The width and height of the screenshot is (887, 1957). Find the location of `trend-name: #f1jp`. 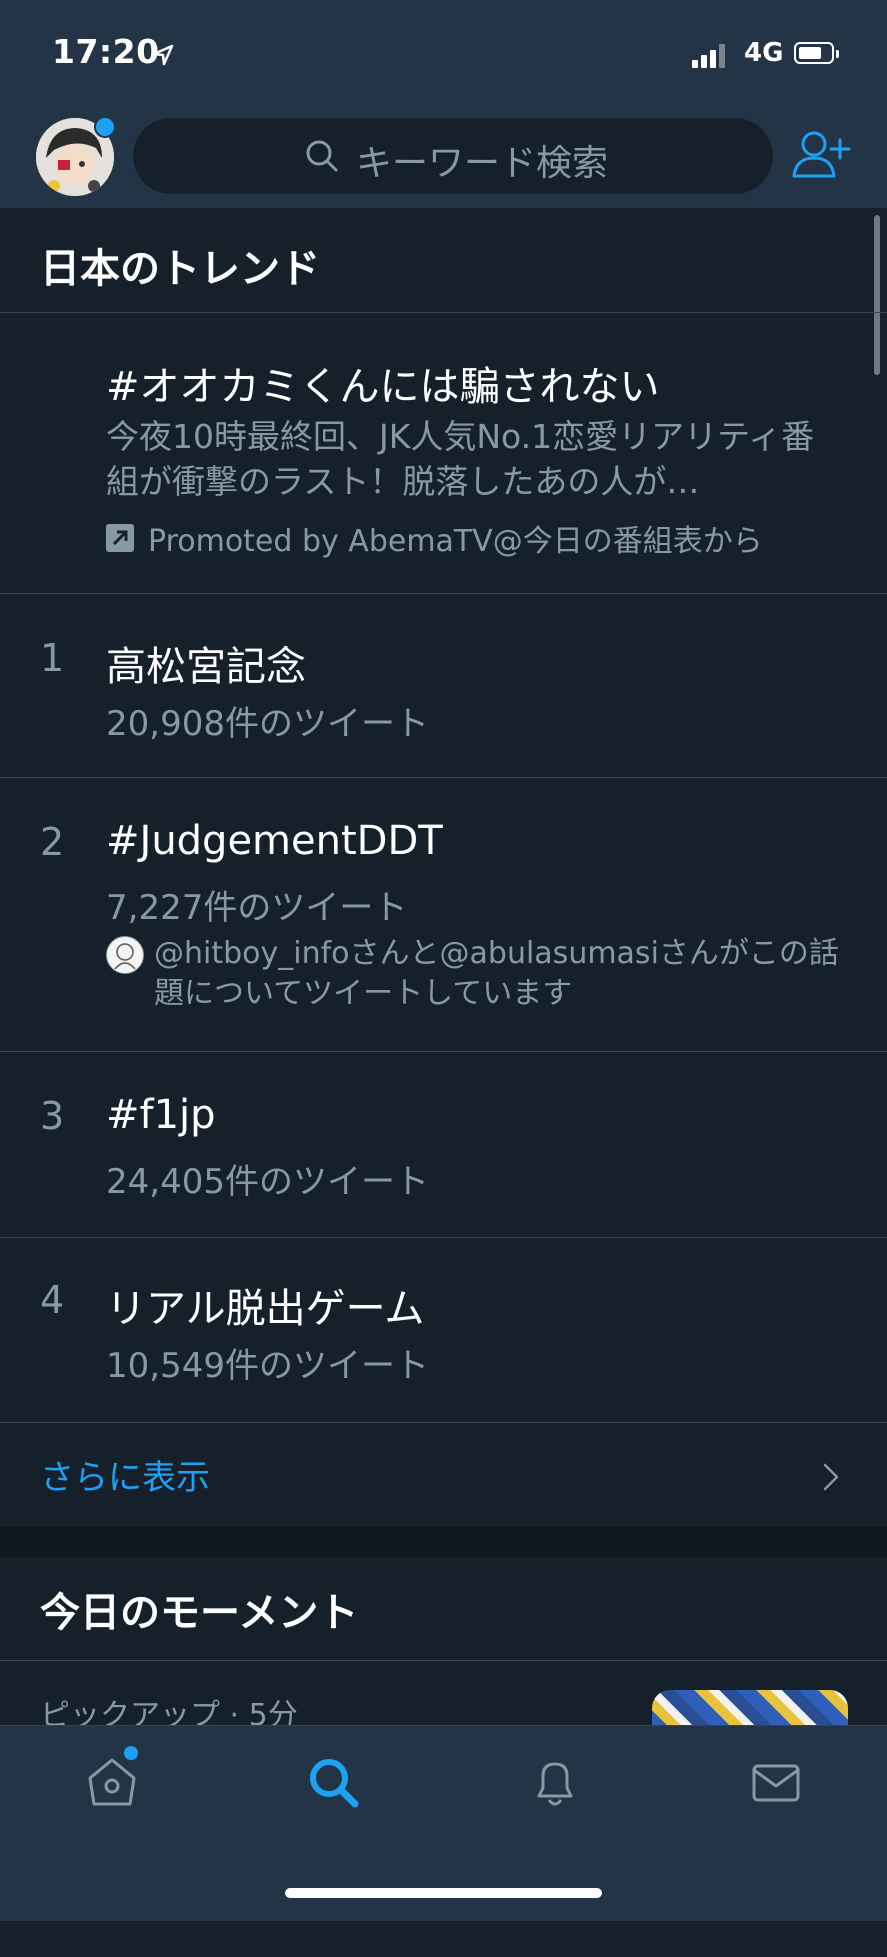

trend-name: #f1jp is located at coordinates (161, 1115).